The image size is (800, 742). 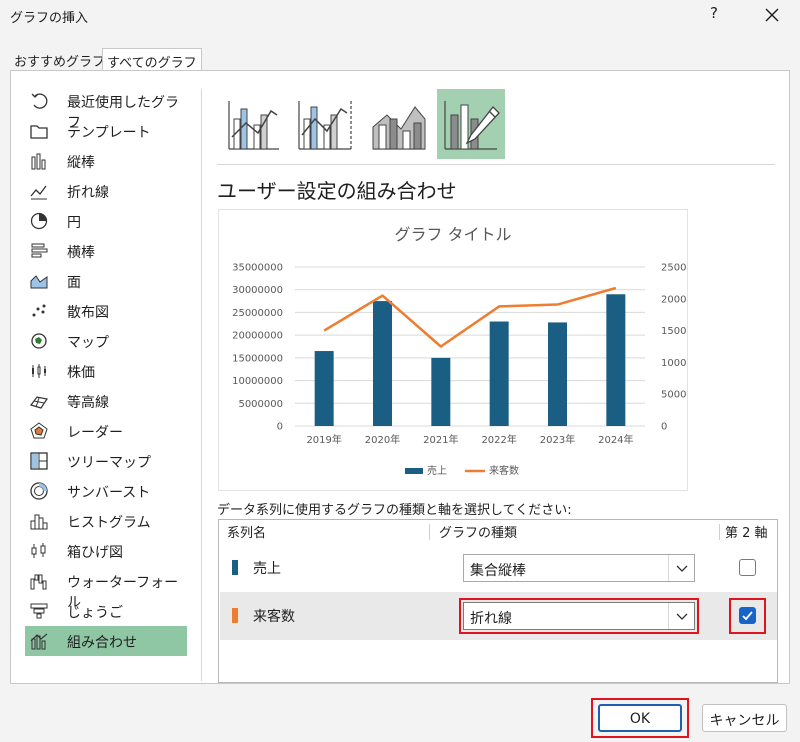 I want to click on dropdown-arrow, so click(x=681, y=568).